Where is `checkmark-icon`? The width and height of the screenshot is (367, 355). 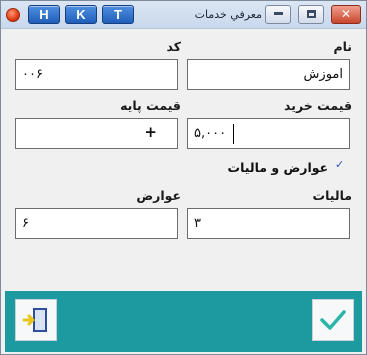
checkmark-icon is located at coordinates (333, 320).